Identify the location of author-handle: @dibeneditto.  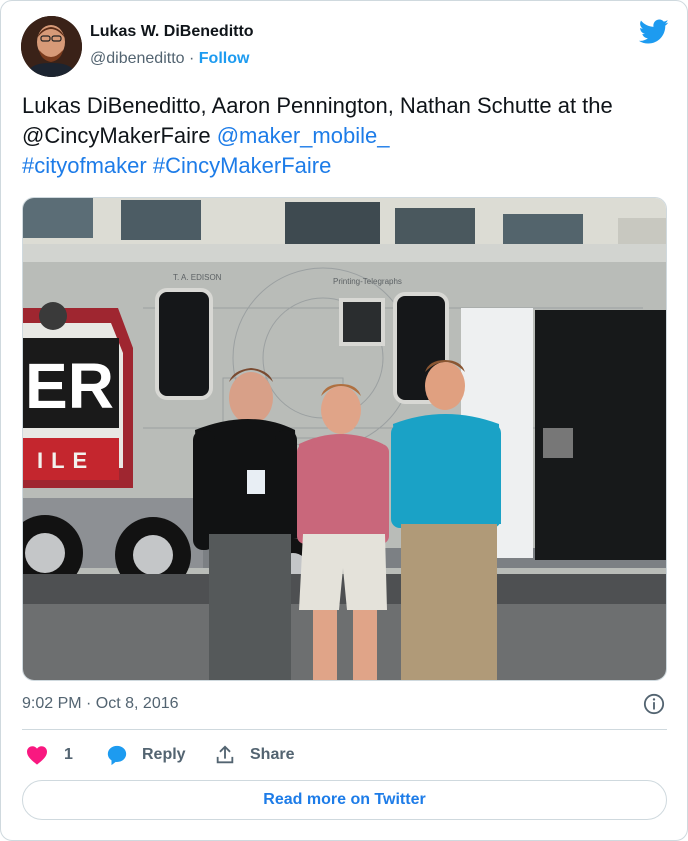
(137, 58).